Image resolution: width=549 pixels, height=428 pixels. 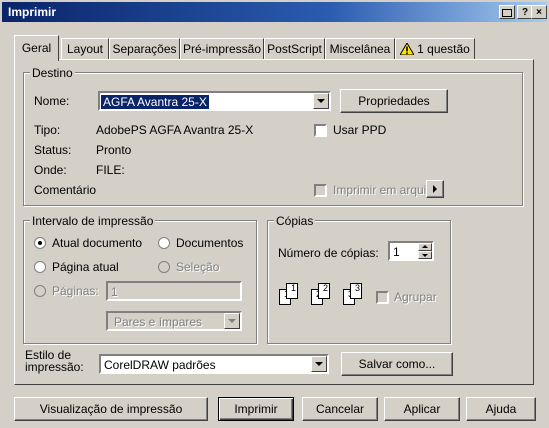 What do you see at coordinates (50, 170) in the screenshot?
I see `onde-label: Onde:` at bounding box center [50, 170].